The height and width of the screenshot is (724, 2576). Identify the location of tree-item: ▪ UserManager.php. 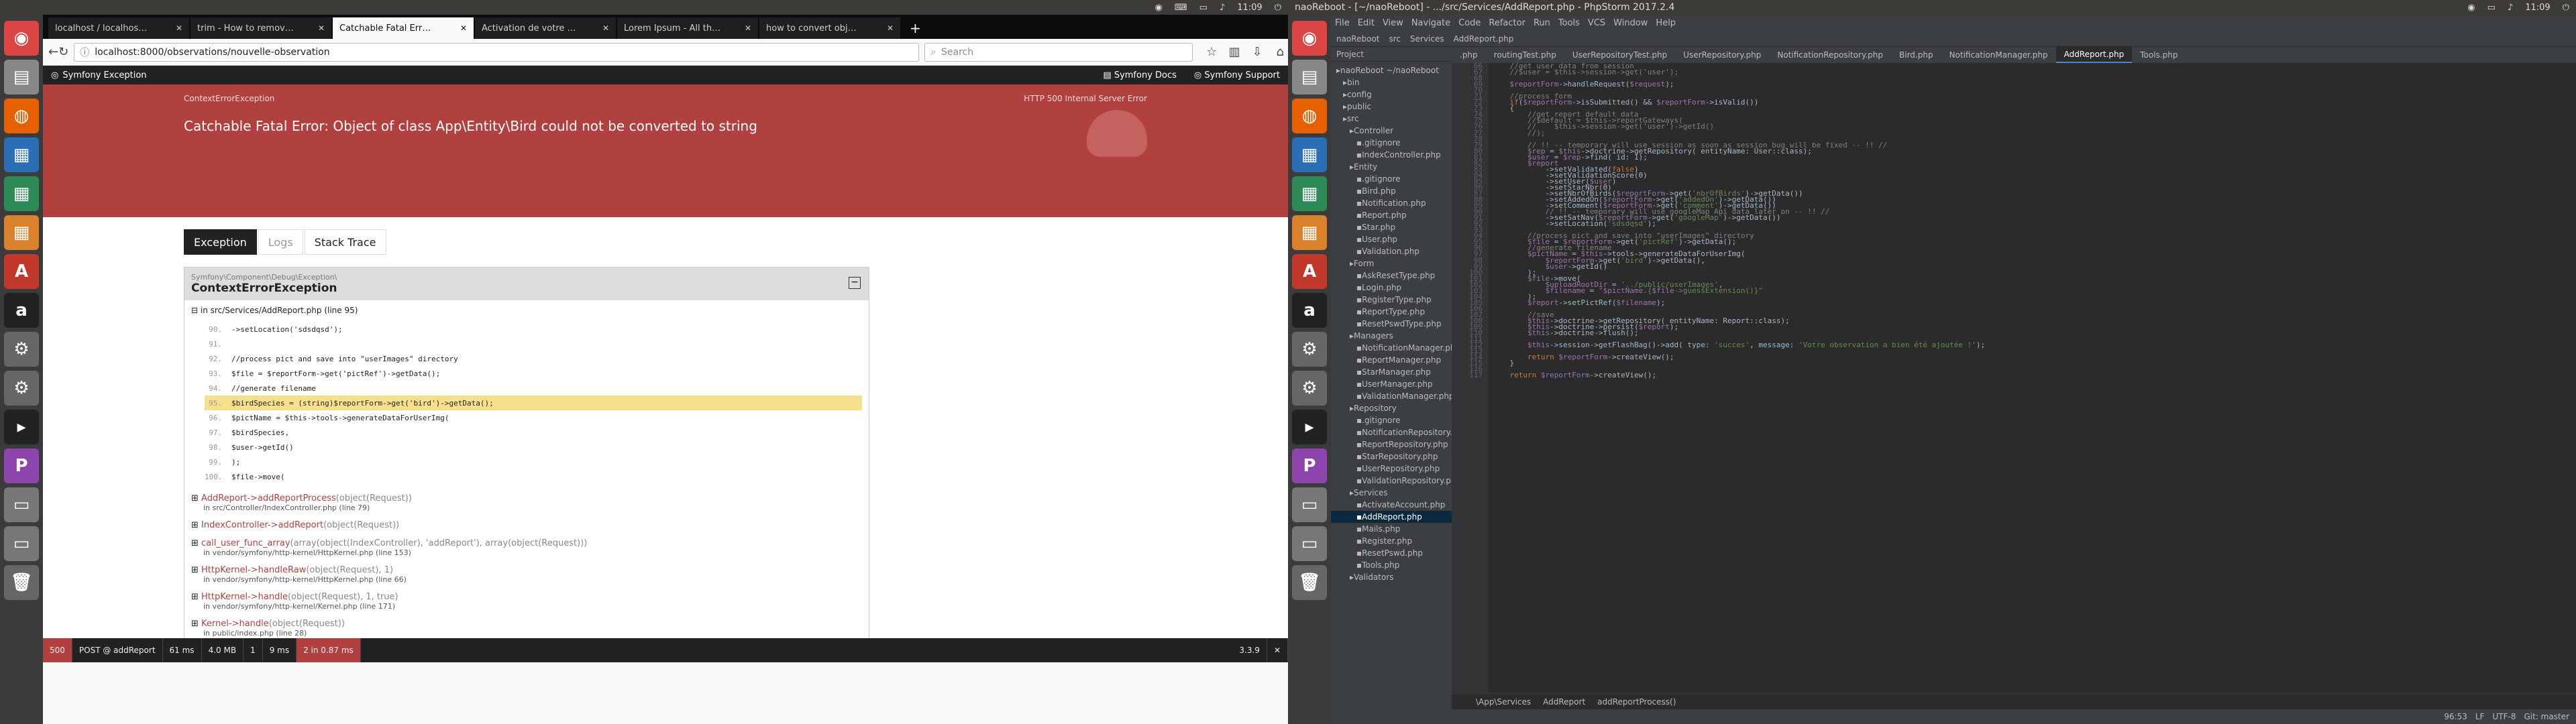
(1391, 384).